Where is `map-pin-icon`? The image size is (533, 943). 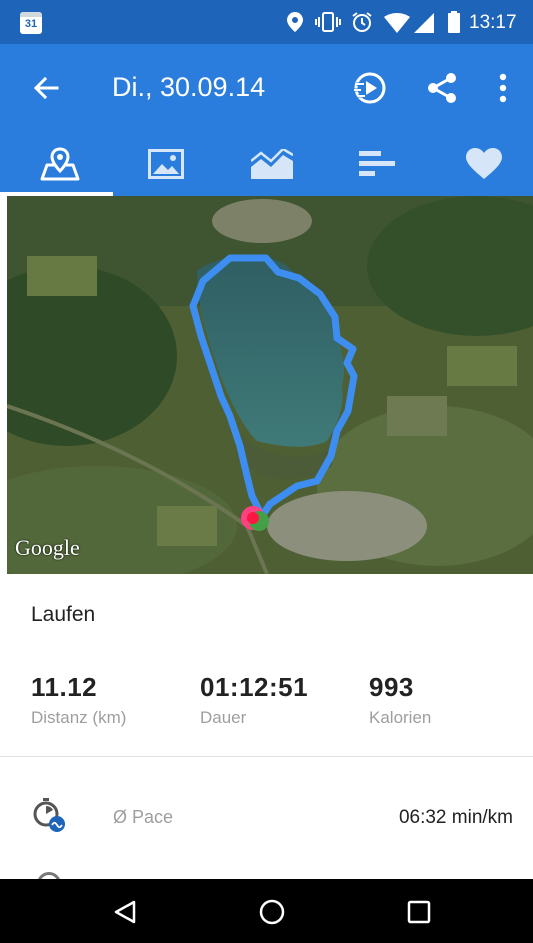 map-pin-icon is located at coordinates (60, 164).